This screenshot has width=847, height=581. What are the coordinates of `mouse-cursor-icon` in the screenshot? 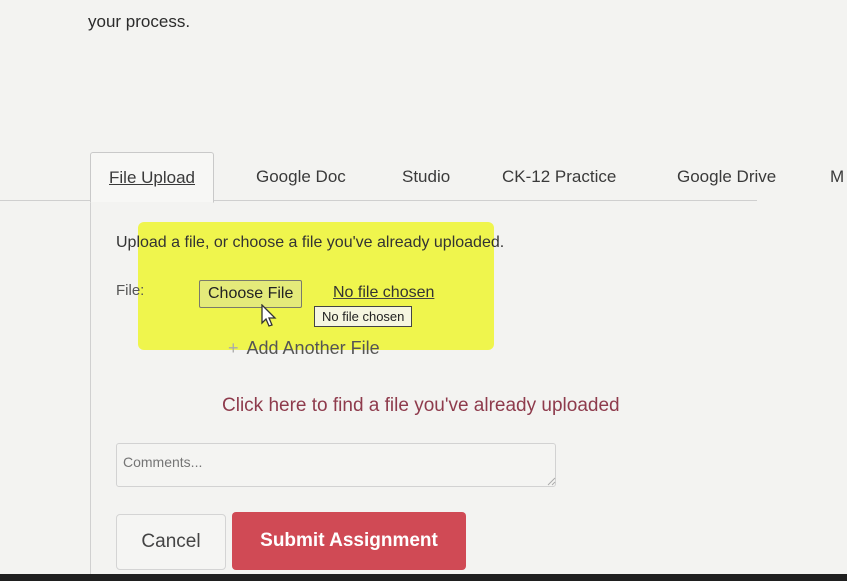 It's located at (269, 315).